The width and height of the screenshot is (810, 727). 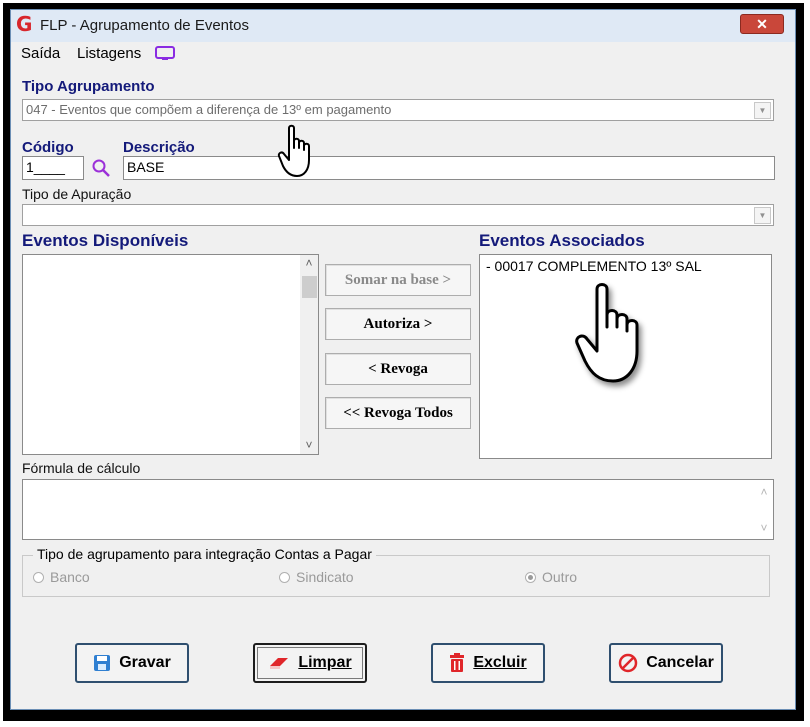 What do you see at coordinates (530, 577) in the screenshot?
I see `radio-selected-icon` at bounding box center [530, 577].